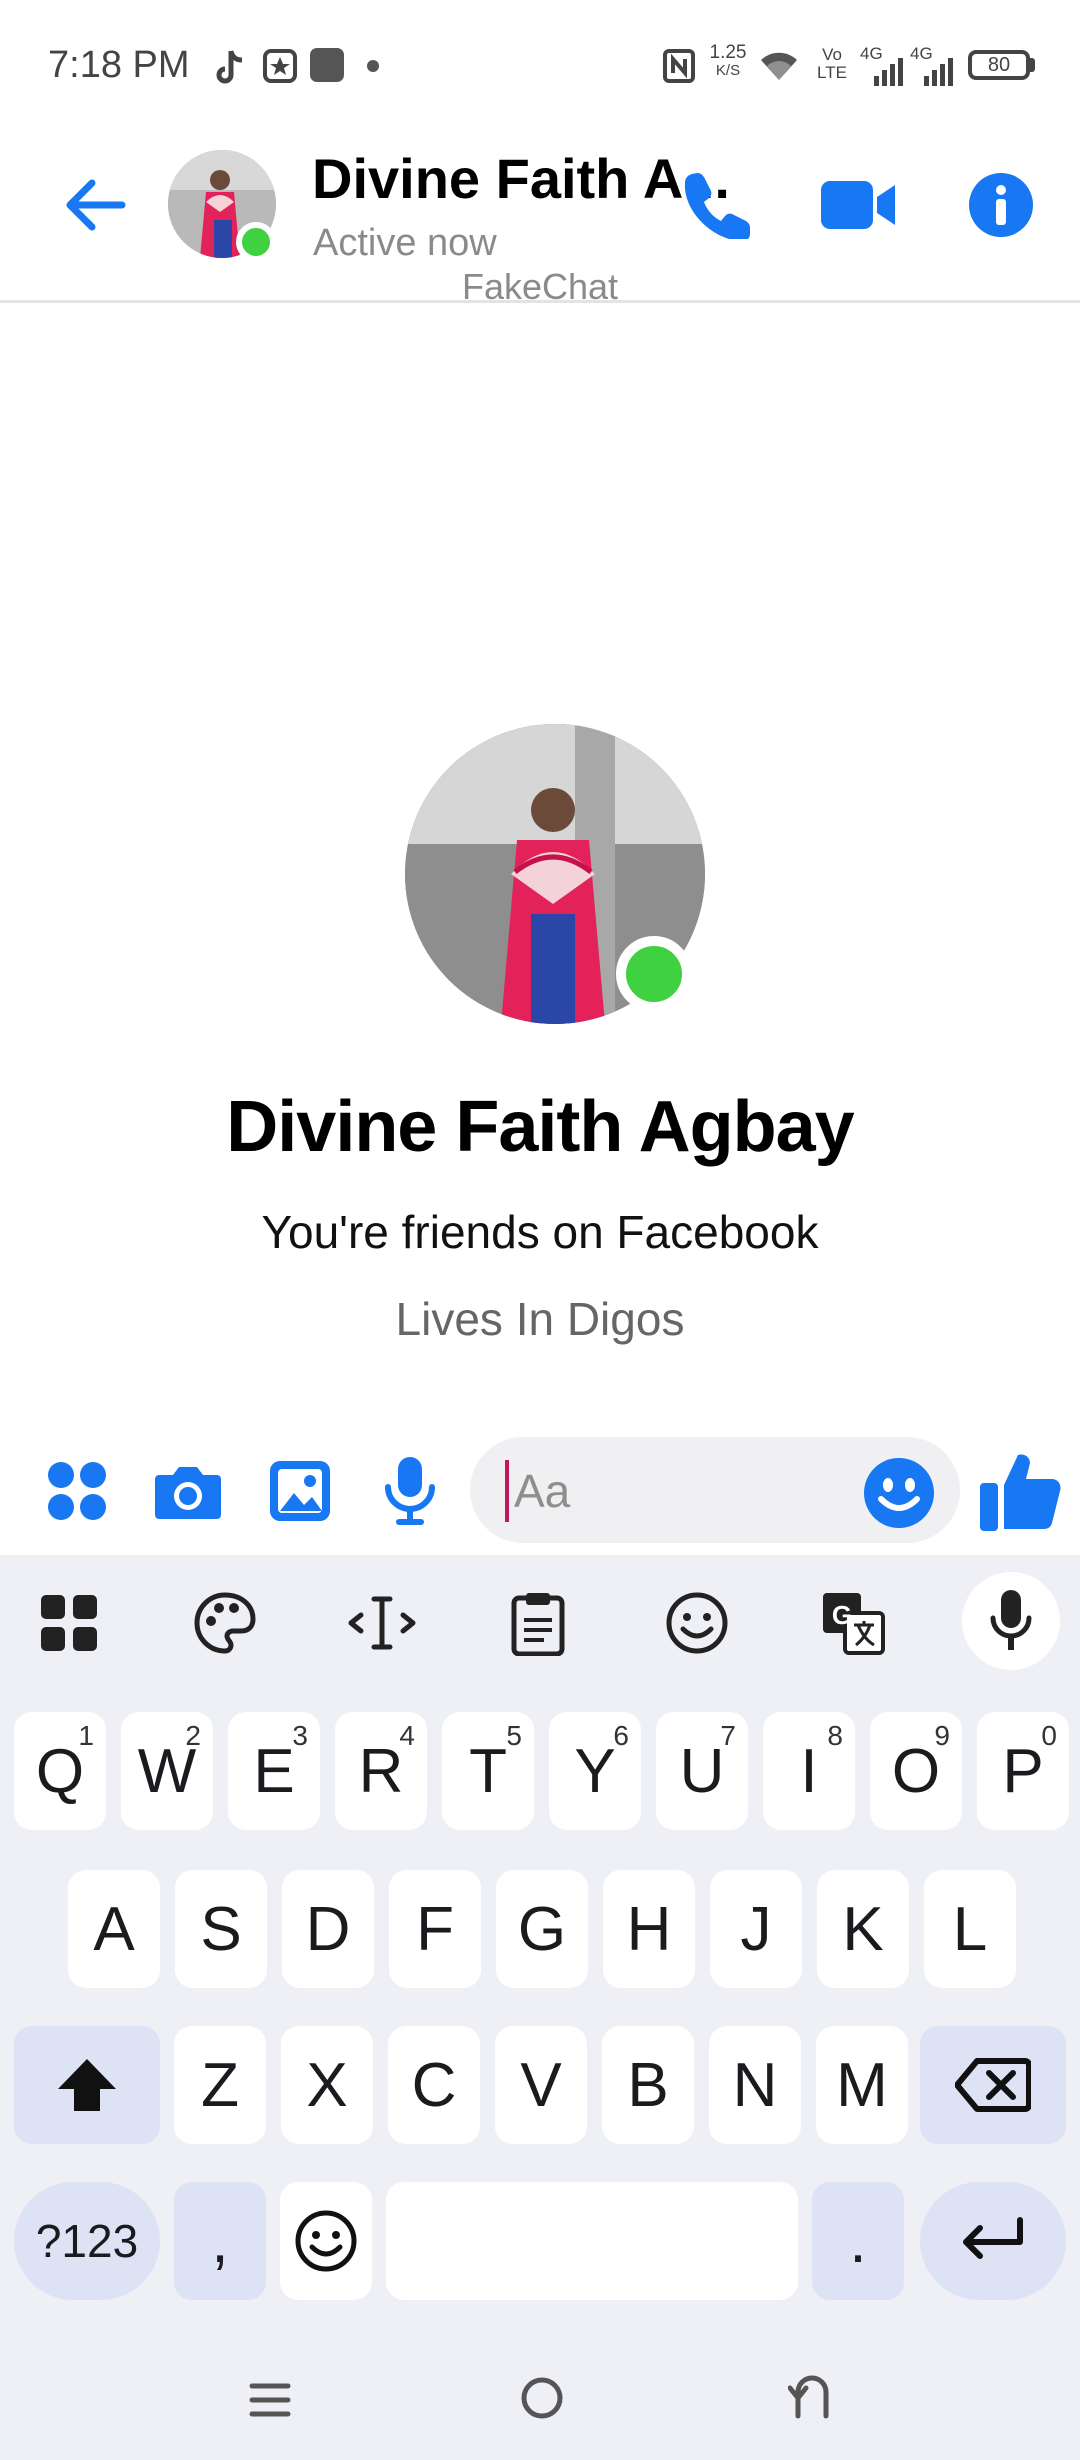  I want to click on emoji-key, so click(326, 2241).